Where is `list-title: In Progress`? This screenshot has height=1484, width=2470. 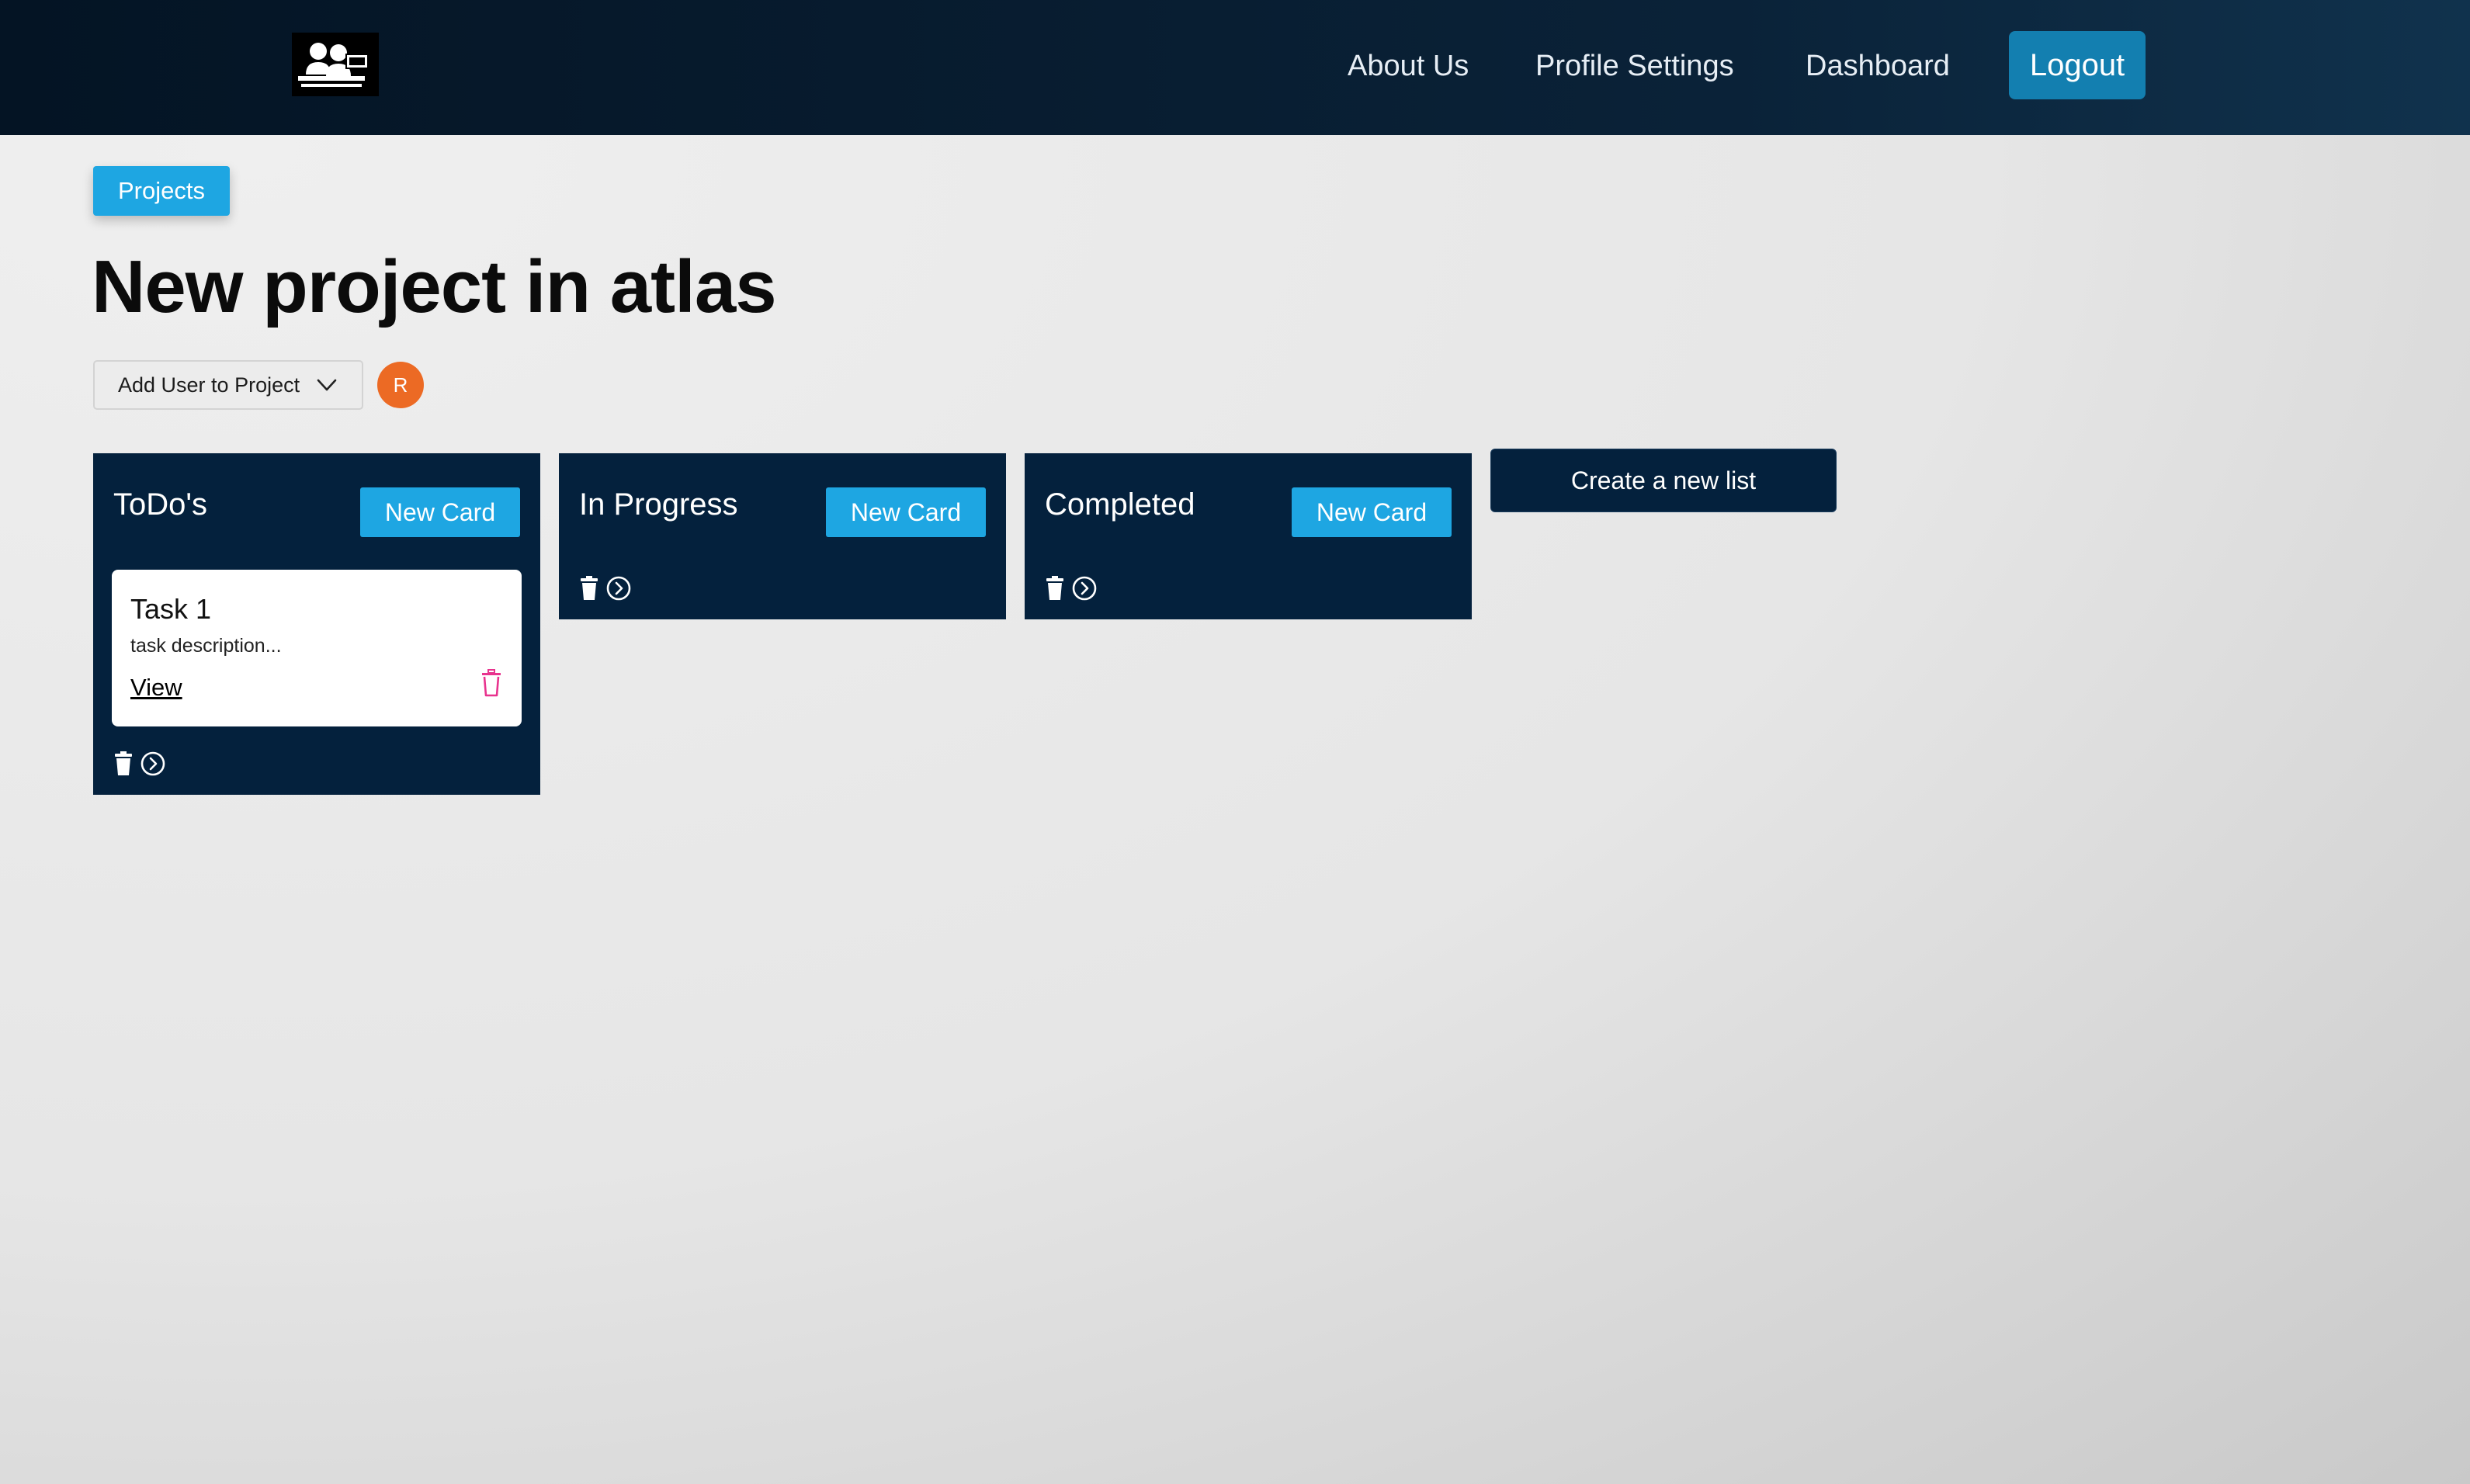 list-title: In Progress is located at coordinates (658, 505).